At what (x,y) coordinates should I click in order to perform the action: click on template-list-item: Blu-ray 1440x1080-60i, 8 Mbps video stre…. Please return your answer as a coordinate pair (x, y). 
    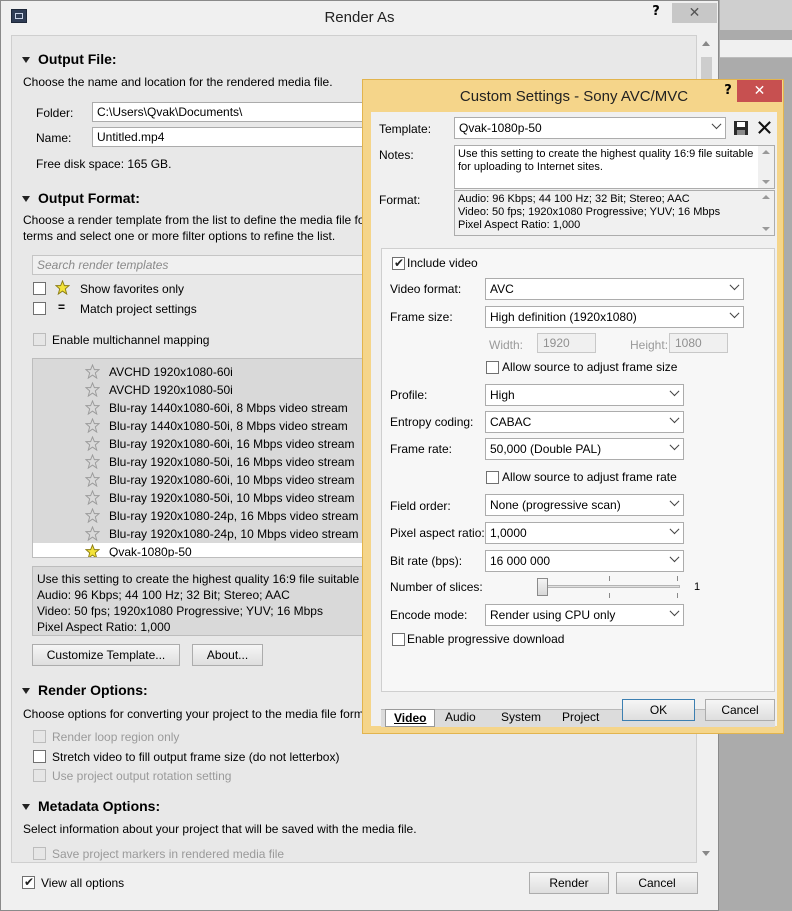
    Looking at the image, I should click on (217, 408).